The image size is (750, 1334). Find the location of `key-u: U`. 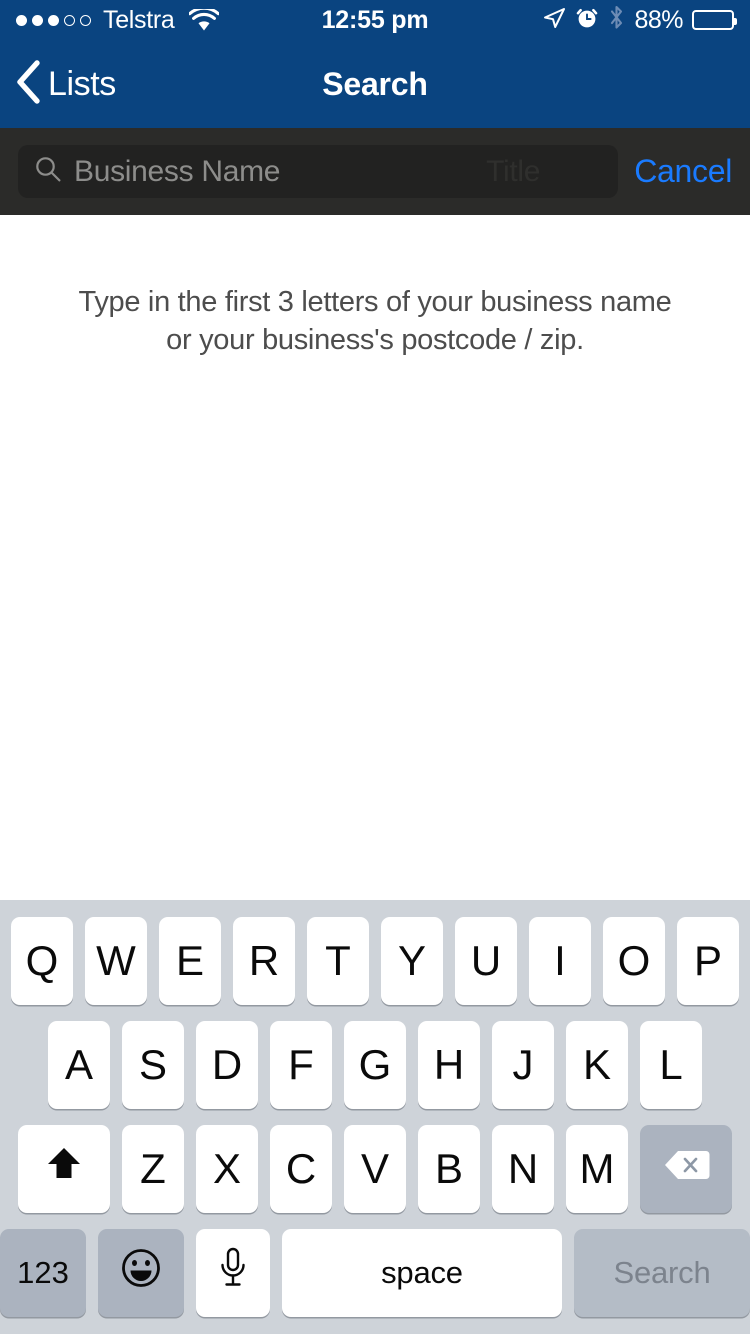

key-u: U is located at coordinates (486, 961).